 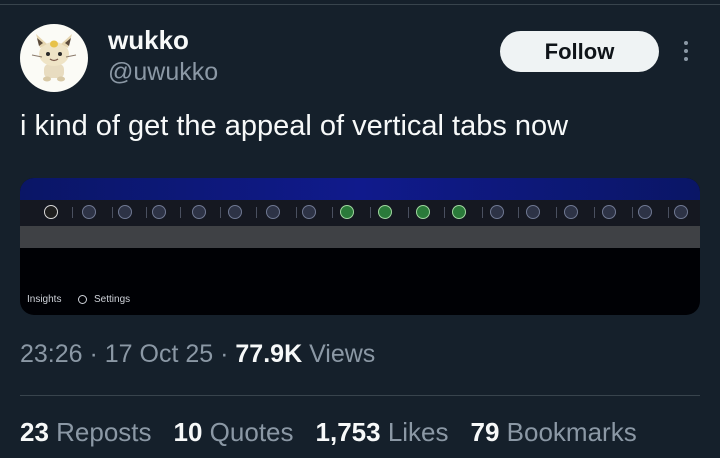 I want to click on bookmarks-label: Bookmarks, so click(x=568, y=432).